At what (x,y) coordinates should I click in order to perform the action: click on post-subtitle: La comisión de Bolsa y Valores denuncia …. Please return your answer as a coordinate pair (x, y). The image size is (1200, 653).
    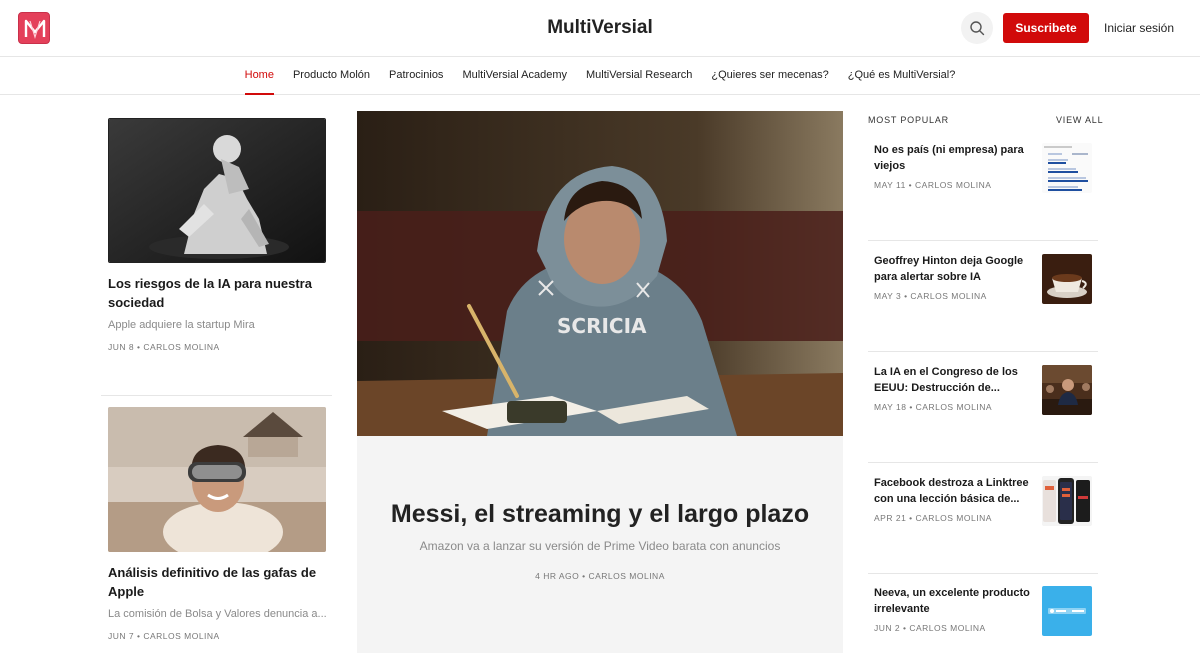
    Looking at the image, I should click on (217, 614).